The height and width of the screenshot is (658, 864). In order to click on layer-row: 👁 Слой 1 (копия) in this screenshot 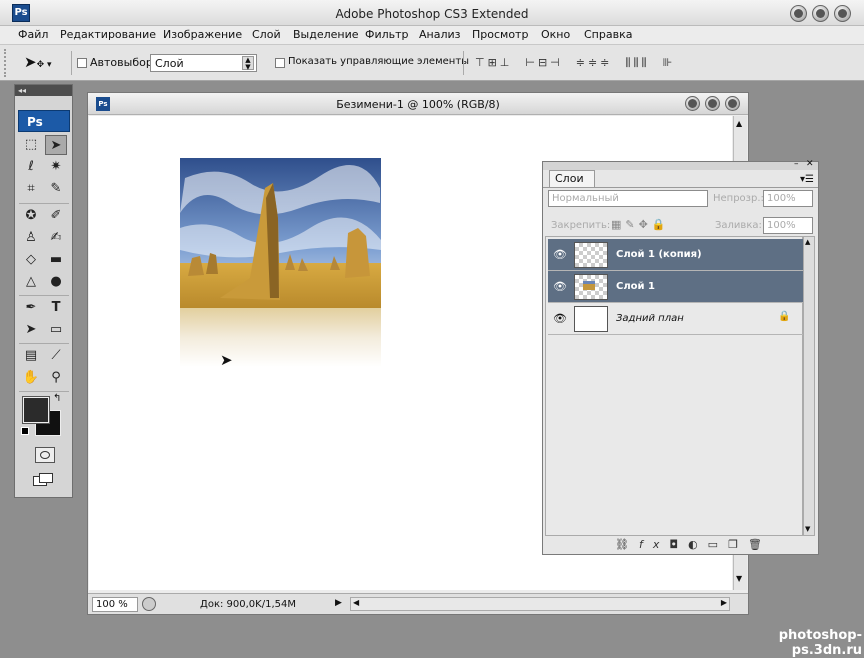, I will do `click(675, 255)`.